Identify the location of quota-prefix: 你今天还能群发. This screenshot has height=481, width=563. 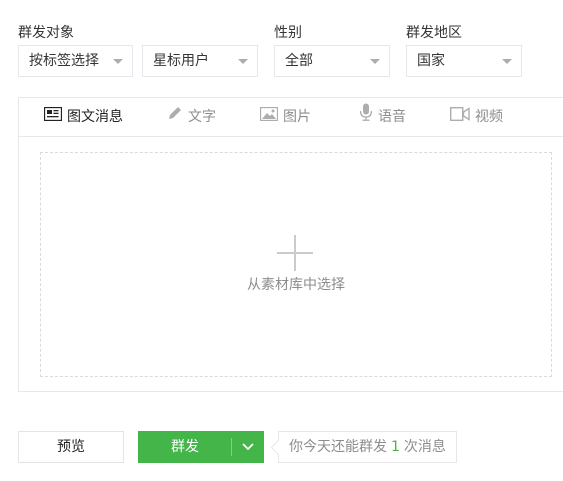
(338, 447).